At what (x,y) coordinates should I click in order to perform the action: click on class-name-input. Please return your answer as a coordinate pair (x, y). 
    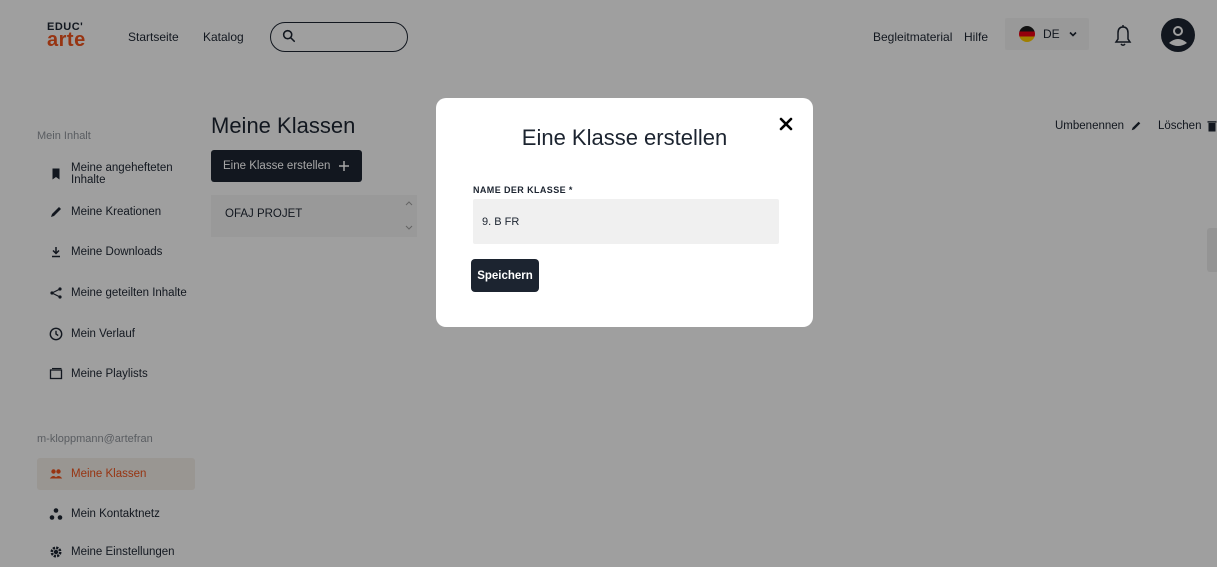
    Looking at the image, I should click on (626, 221).